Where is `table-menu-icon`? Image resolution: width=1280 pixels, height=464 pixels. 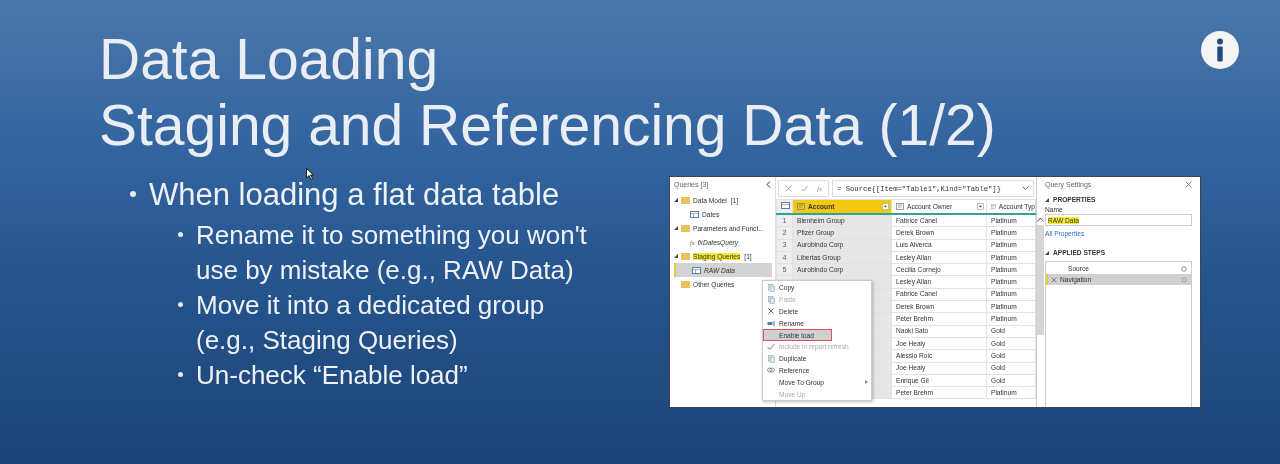
table-menu-icon is located at coordinates (785, 205).